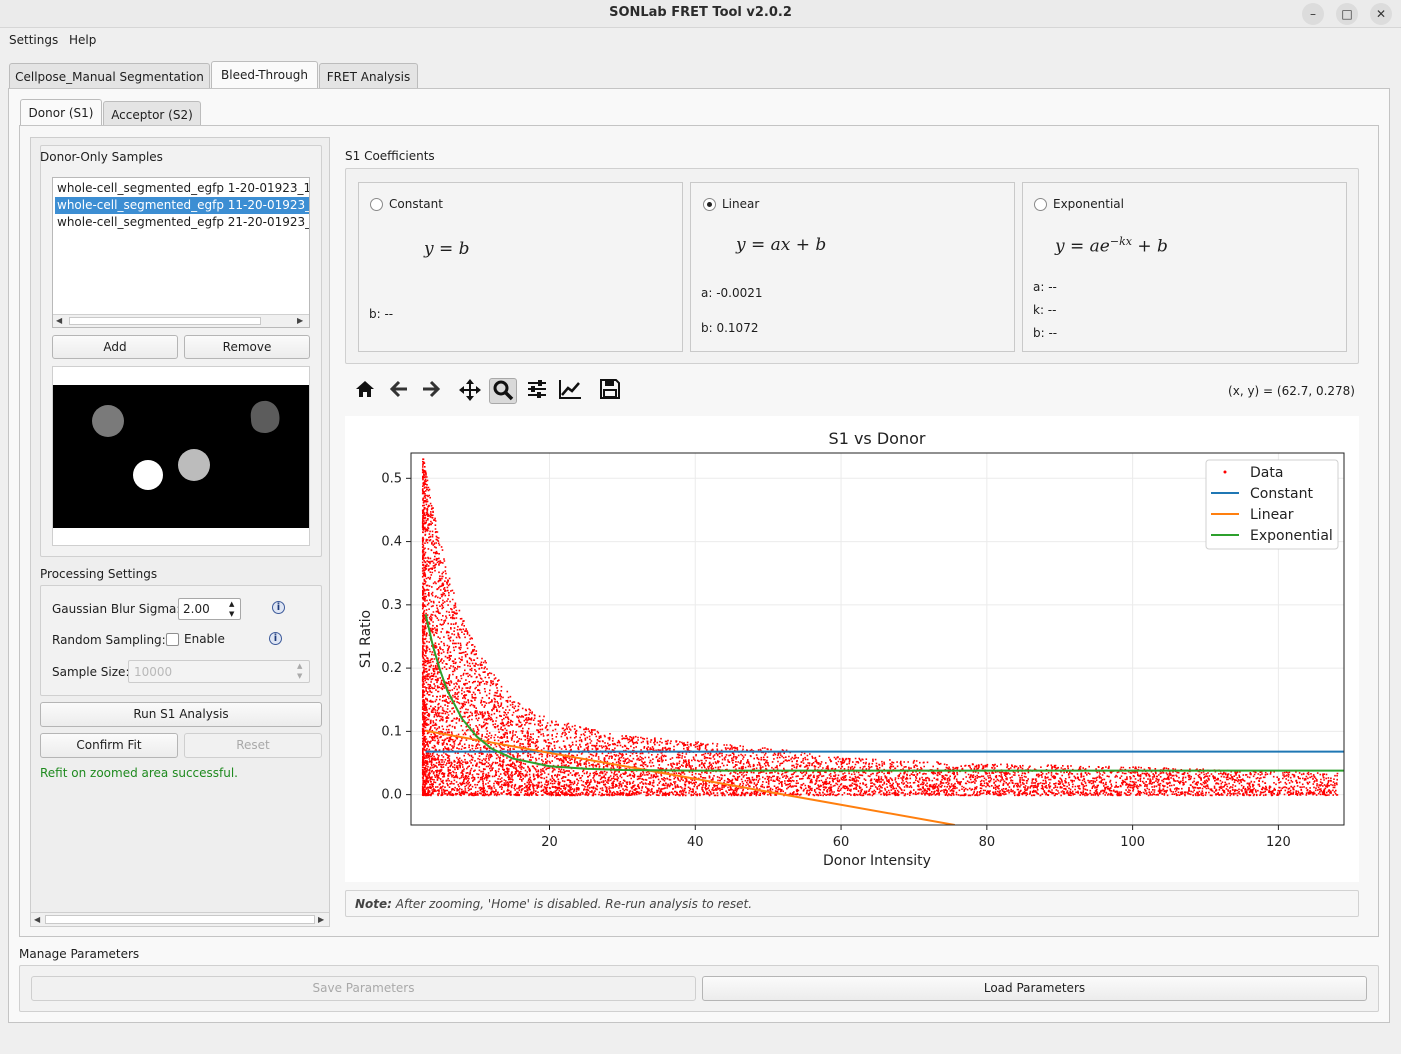 The width and height of the screenshot is (1401, 1054). What do you see at coordinates (247, 347) in the screenshot?
I see `remove-button: Remove` at bounding box center [247, 347].